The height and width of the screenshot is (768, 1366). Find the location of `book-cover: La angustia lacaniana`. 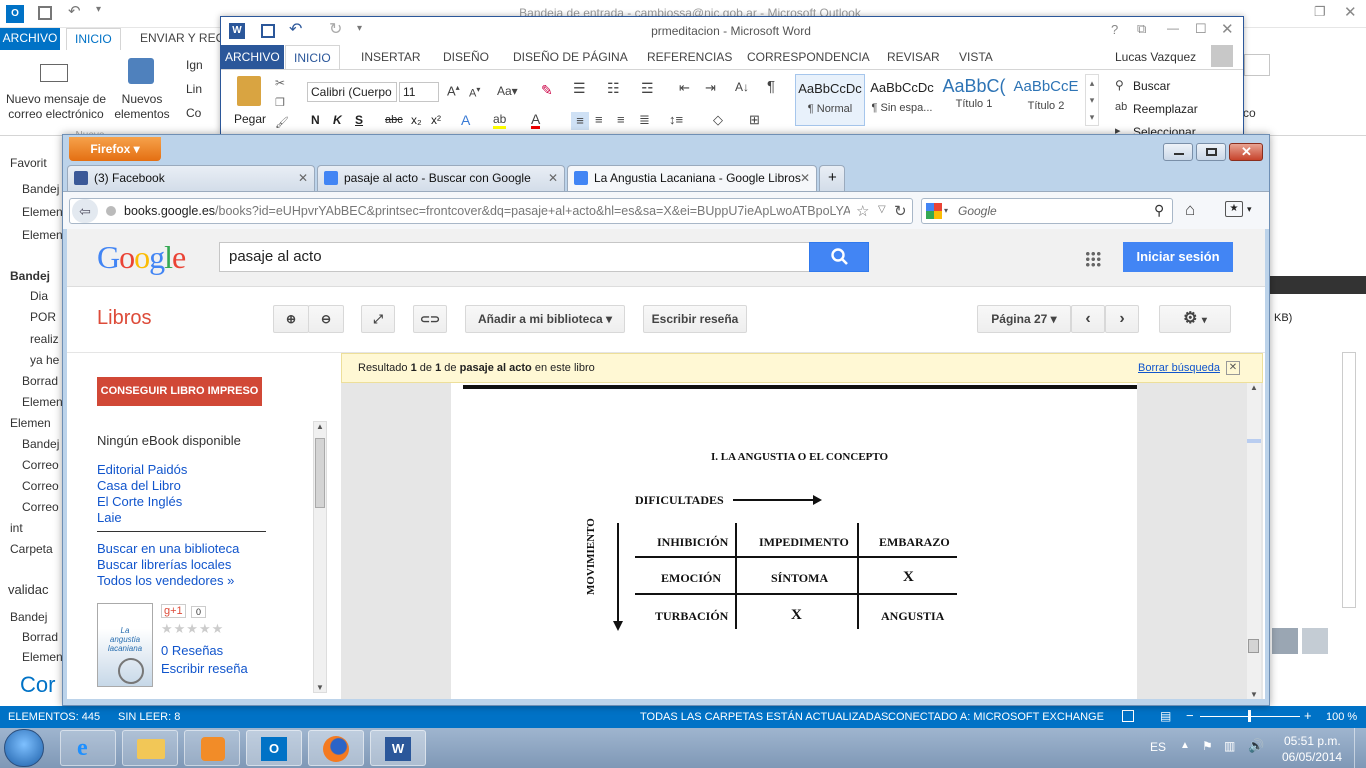

book-cover: La angustia lacaniana is located at coordinates (125, 645).